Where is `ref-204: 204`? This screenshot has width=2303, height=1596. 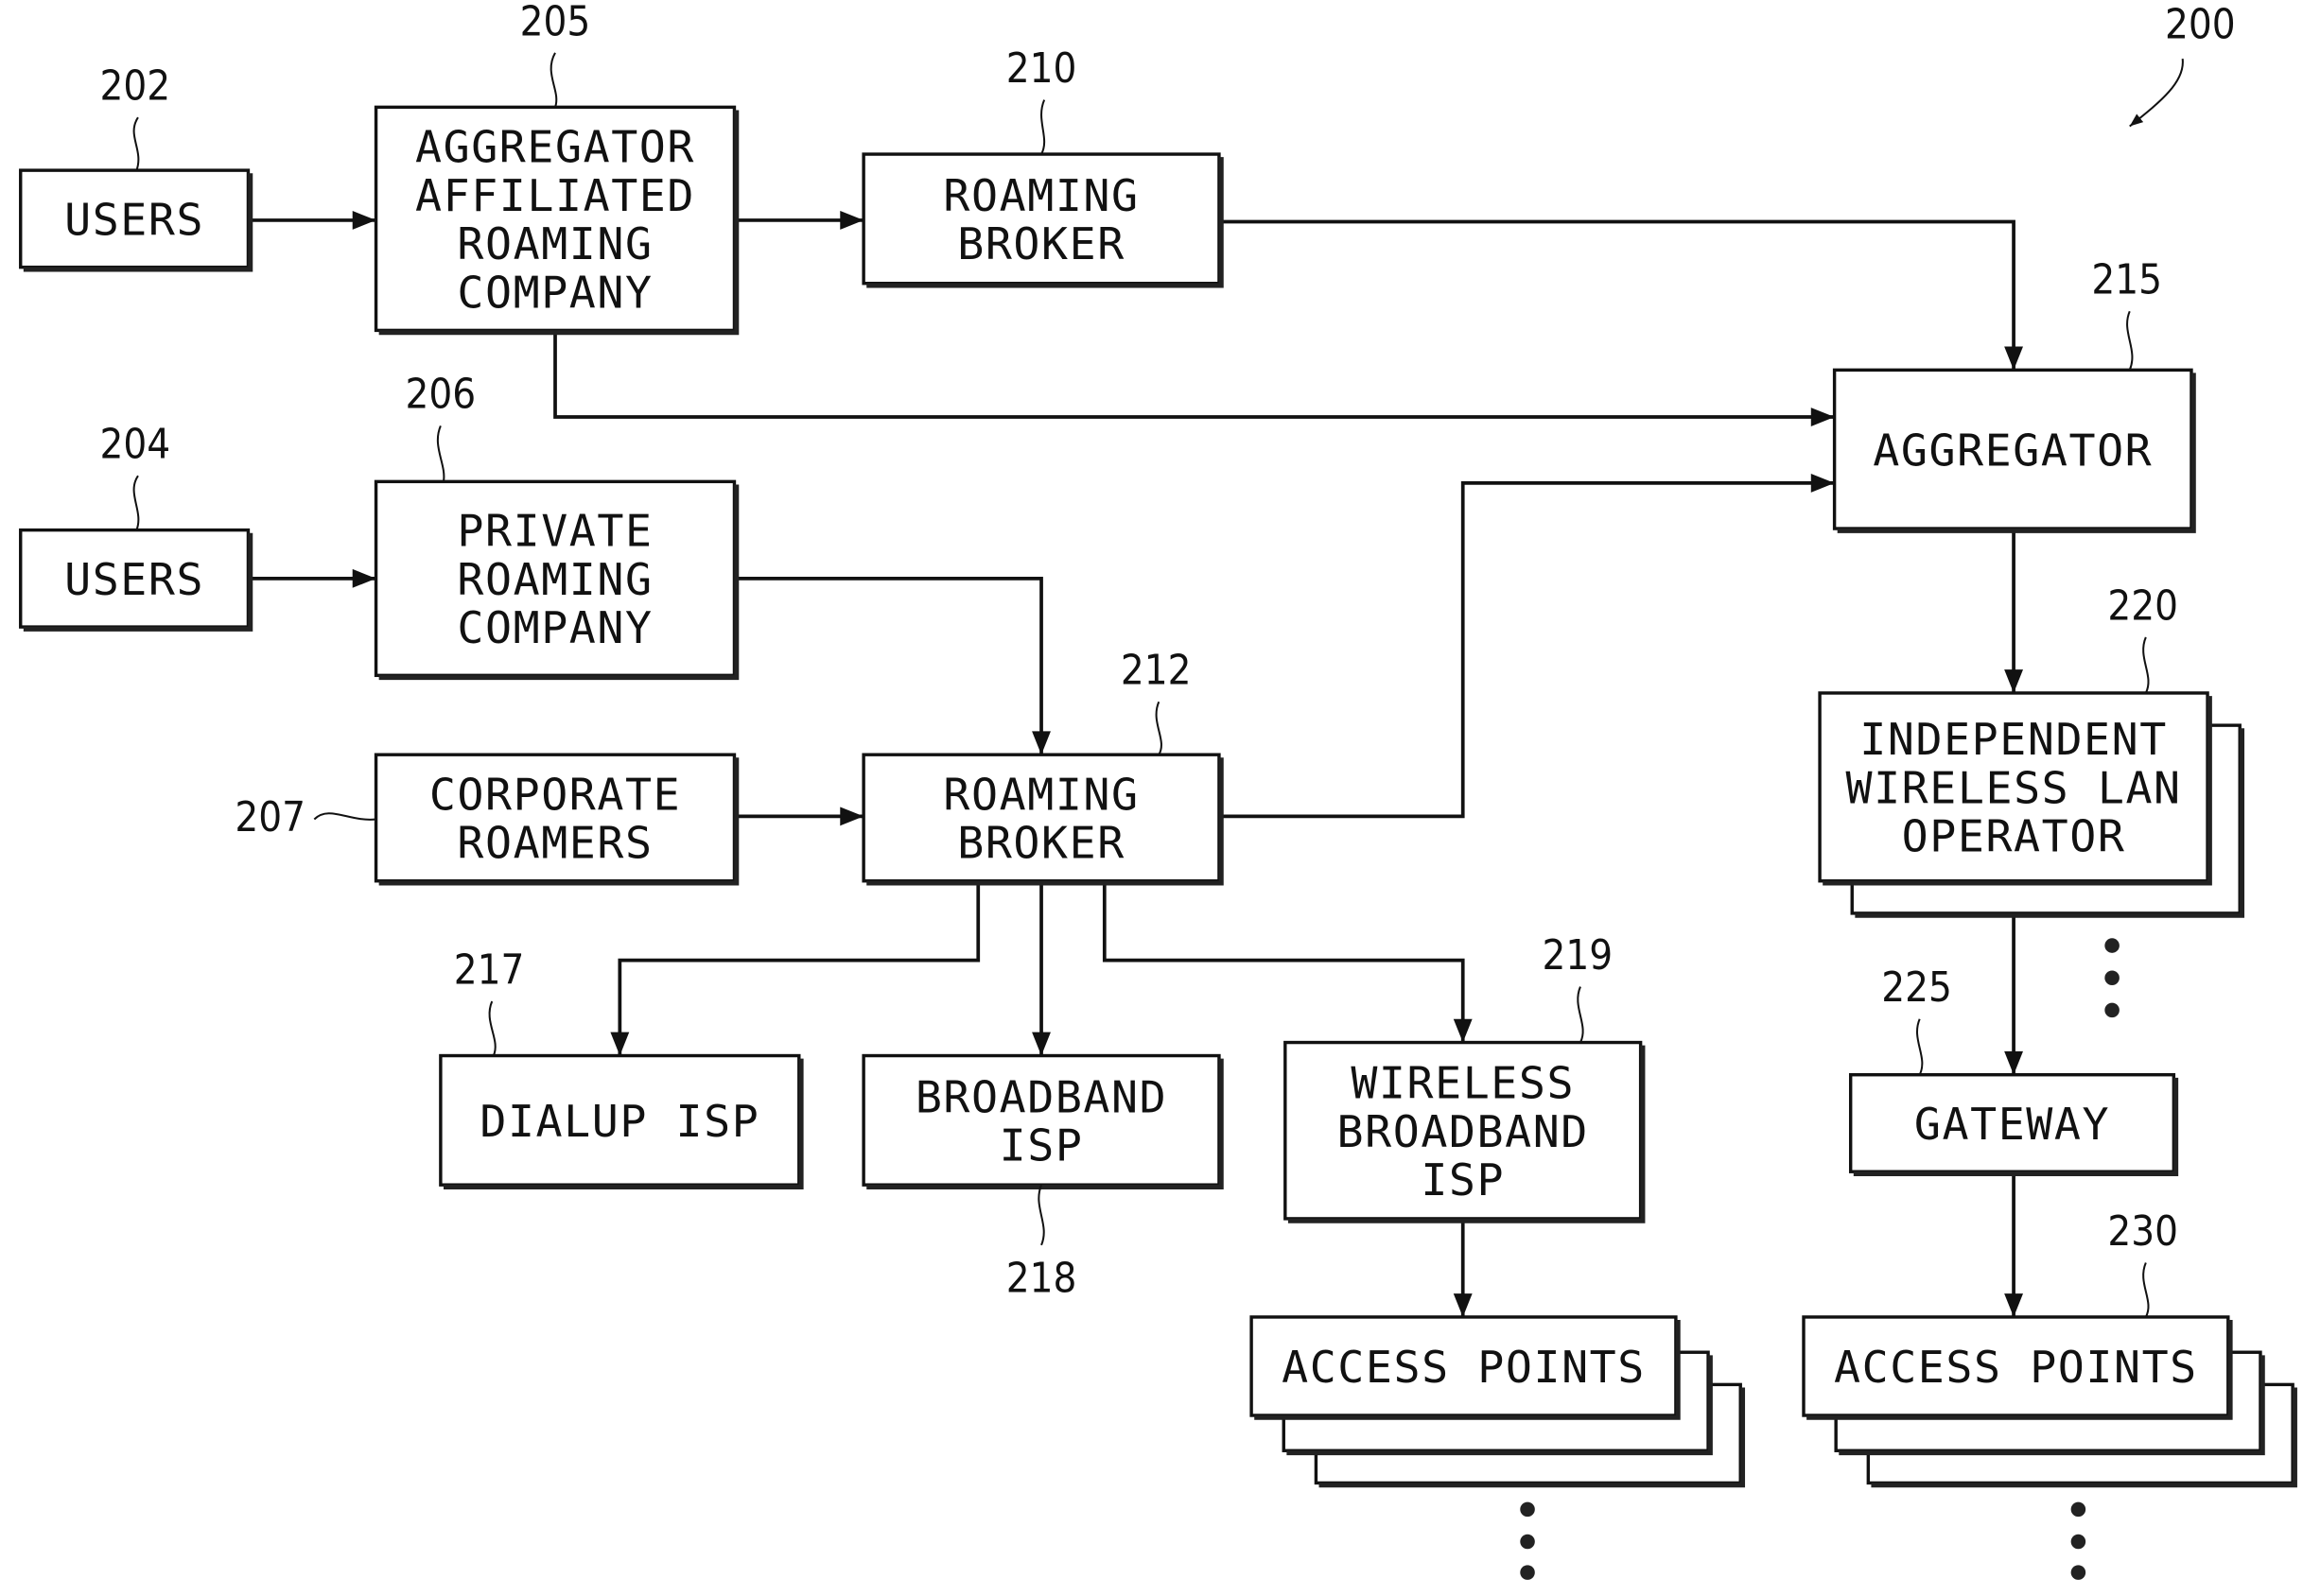
ref-204: 204 is located at coordinates (136, 476).